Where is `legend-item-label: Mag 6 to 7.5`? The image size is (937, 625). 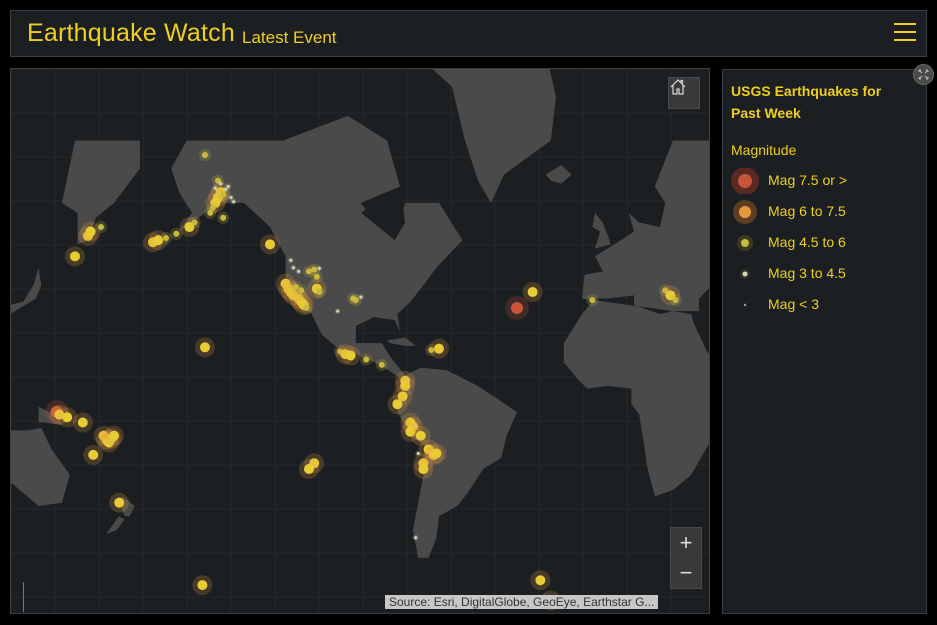 legend-item-label: Mag 6 to 7.5 is located at coordinates (807, 211).